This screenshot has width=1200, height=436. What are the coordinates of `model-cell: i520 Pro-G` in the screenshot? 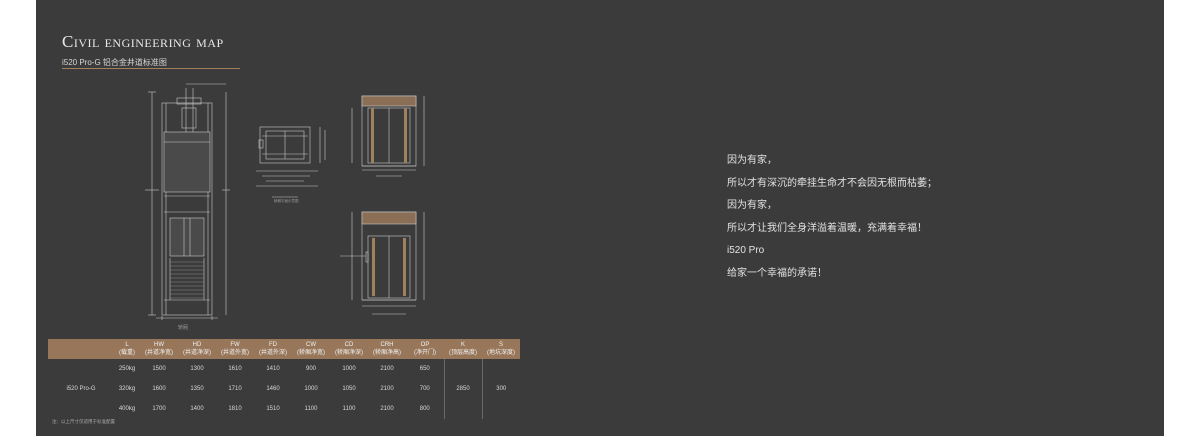 It's located at (81, 389).